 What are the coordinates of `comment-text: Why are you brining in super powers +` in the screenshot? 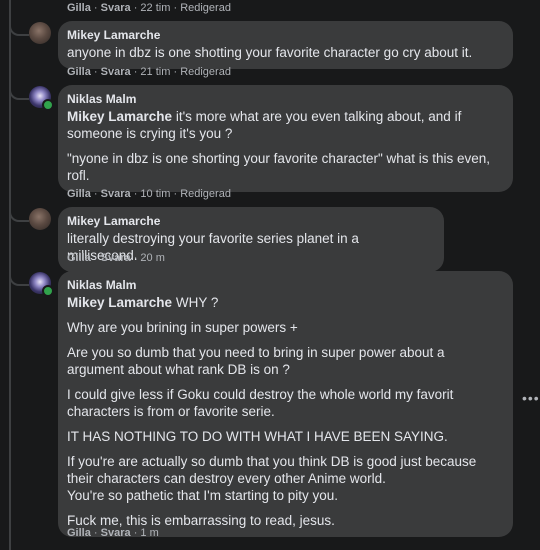 It's located at (182, 327).